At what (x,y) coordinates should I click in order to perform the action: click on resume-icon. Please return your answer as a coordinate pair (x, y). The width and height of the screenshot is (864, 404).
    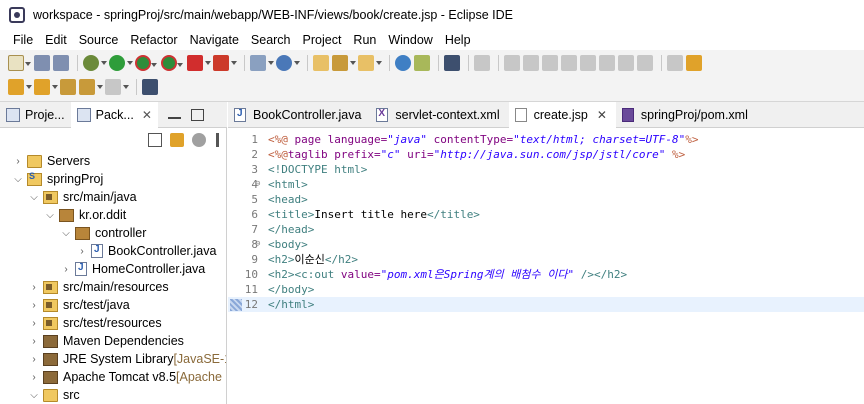
    Looking at the image, I should click on (512, 63).